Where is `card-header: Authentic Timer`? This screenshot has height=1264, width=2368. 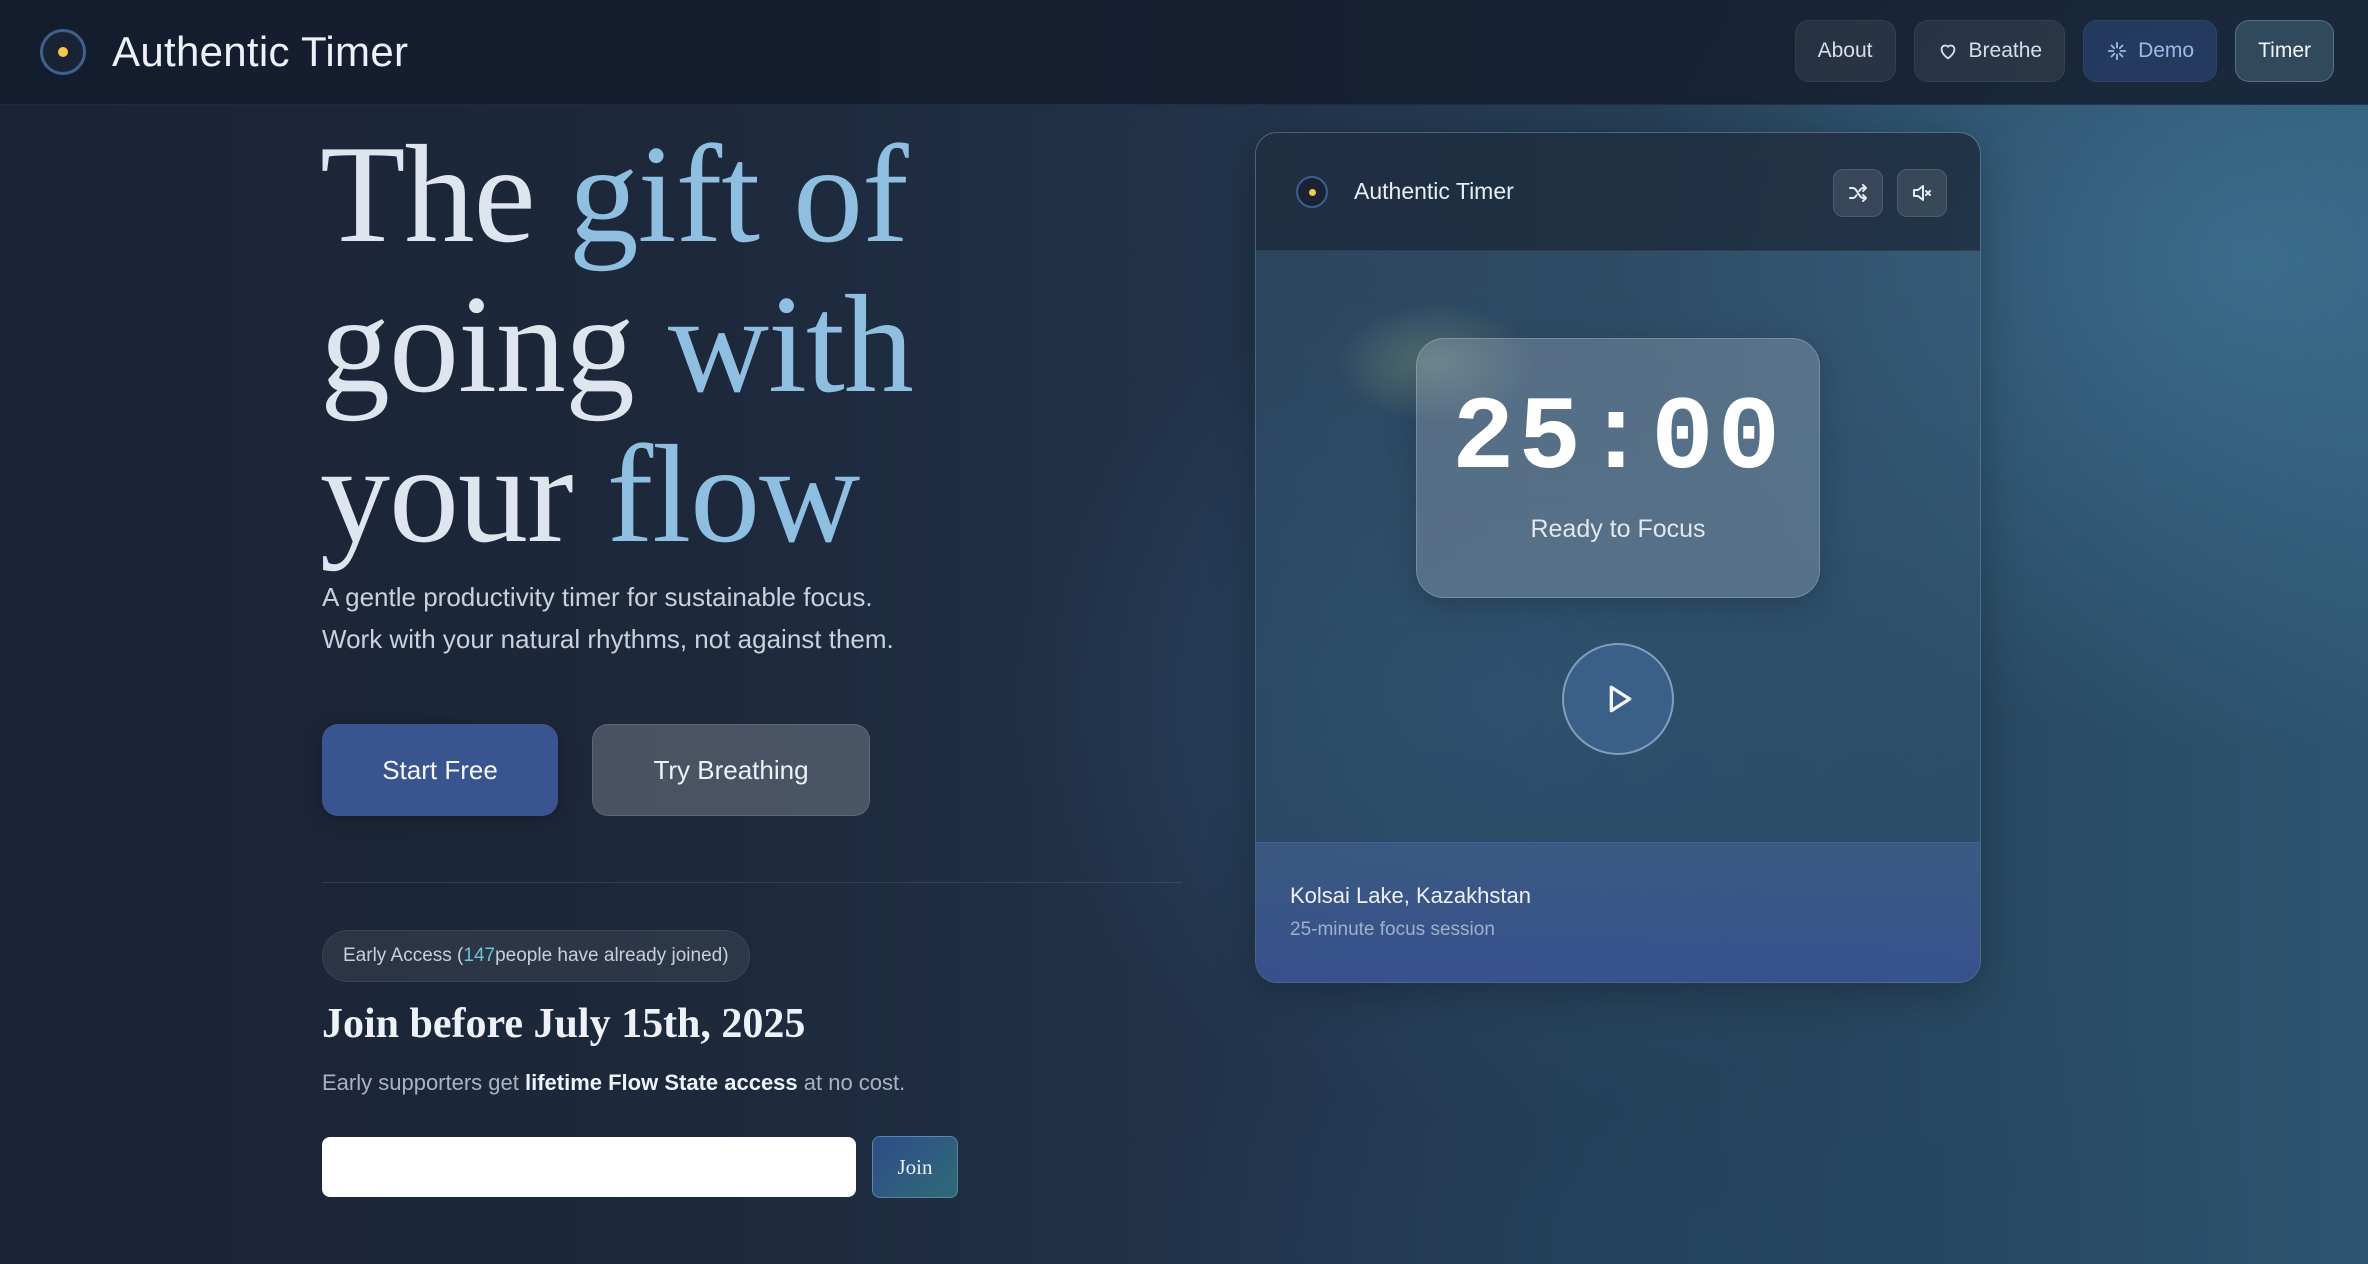
card-header: Authentic Timer is located at coordinates (1618, 192).